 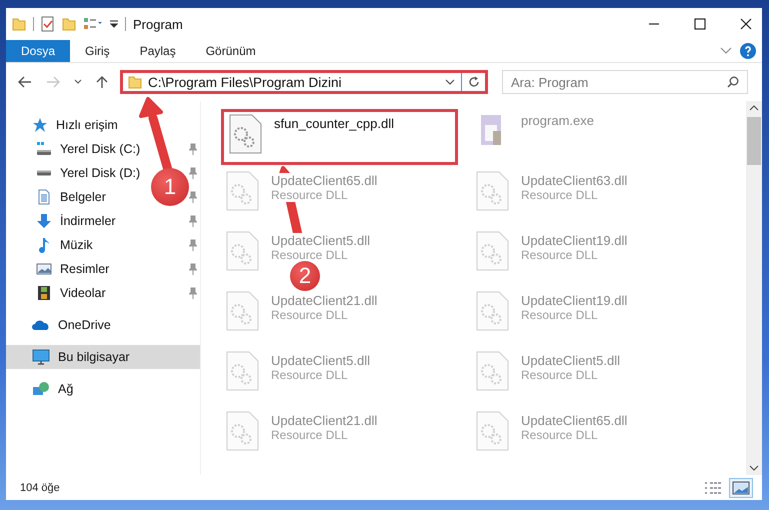 What do you see at coordinates (754, 288) in the screenshot?
I see `scrollbar` at bounding box center [754, 288].